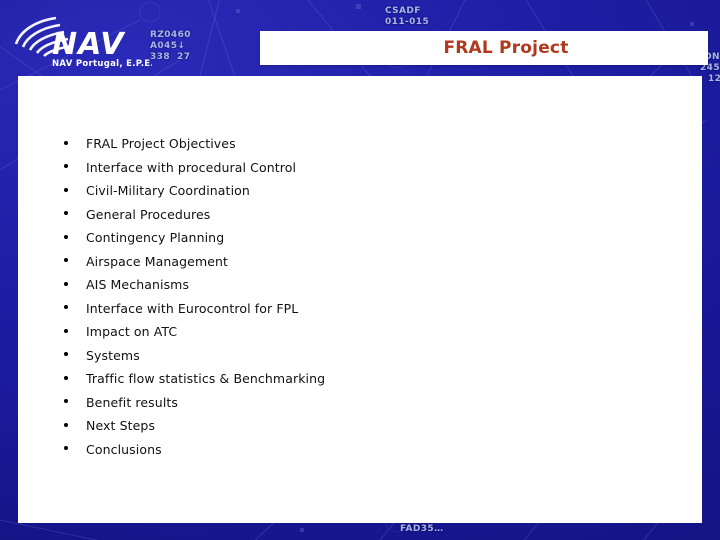  I want to click on agenda-item: Next Steps, so click(365, 425).